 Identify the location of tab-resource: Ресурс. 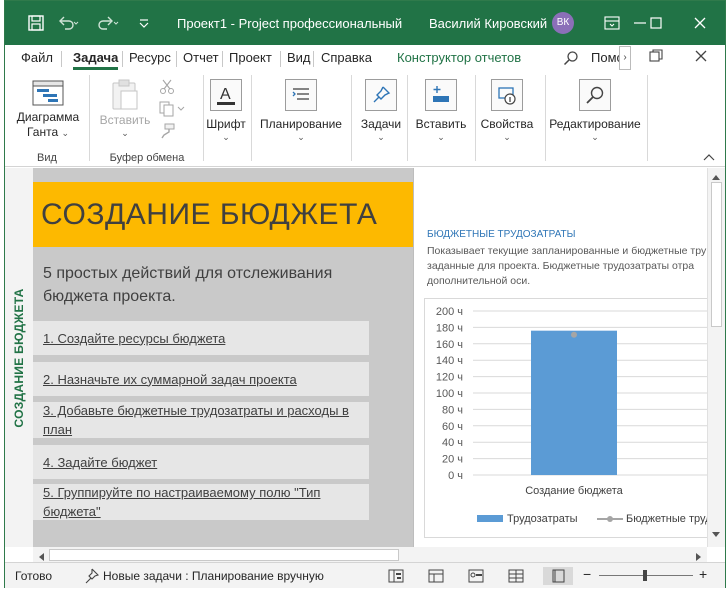
(150, 57).